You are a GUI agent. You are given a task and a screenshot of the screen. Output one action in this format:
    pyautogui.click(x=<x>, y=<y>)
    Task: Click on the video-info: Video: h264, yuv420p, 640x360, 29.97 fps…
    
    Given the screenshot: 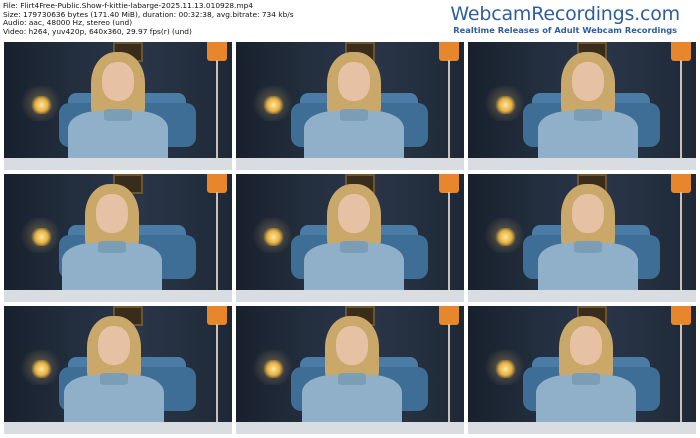 What is the action you would take?
    pyautogui.click(x=97, y=31)
    